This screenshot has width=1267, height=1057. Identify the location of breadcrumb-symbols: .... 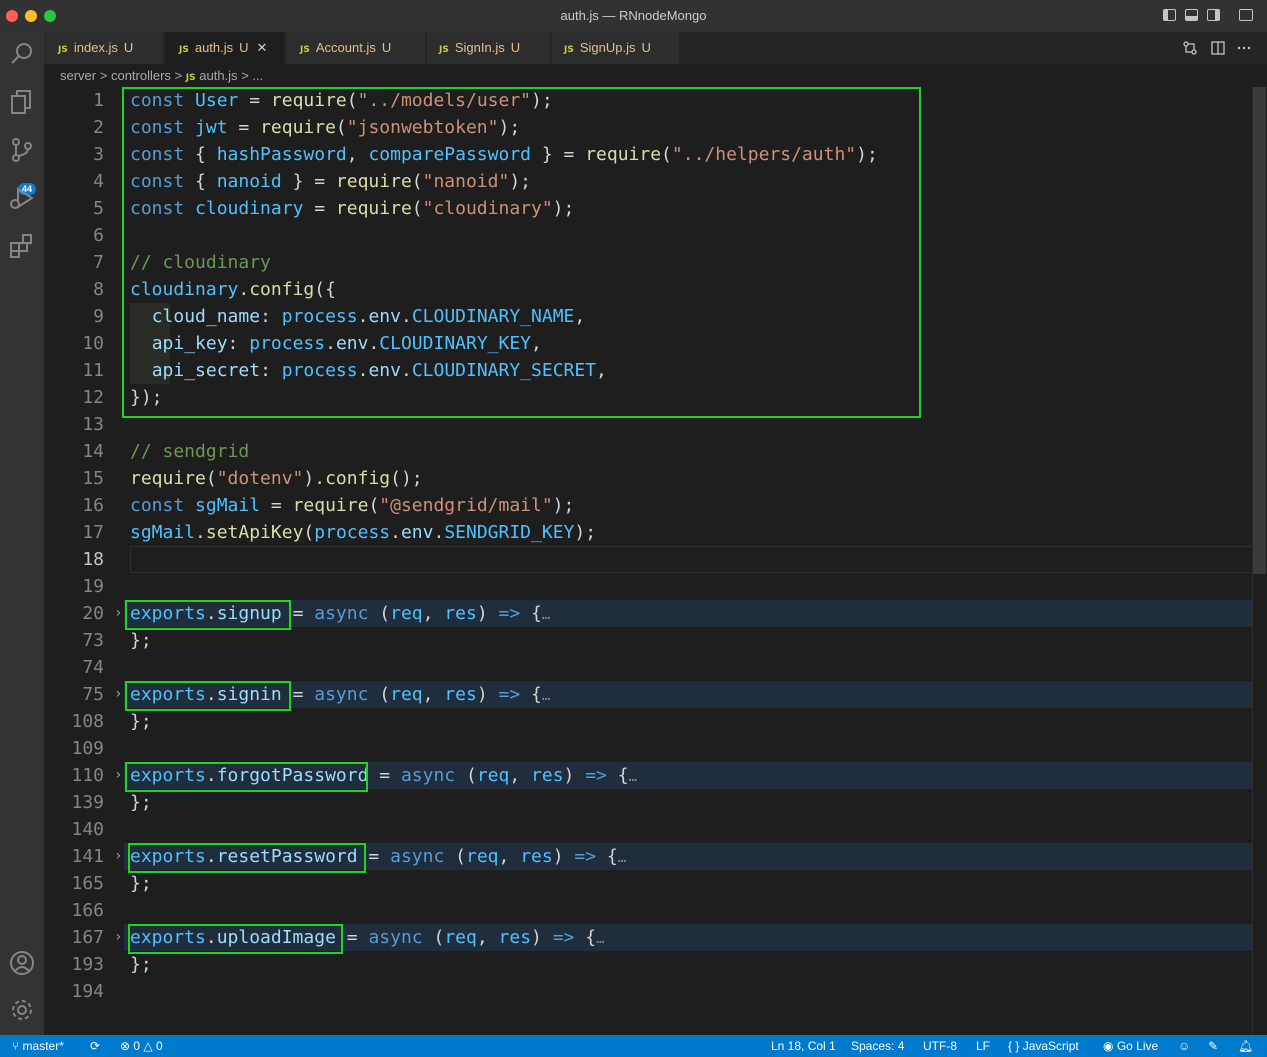
(257, 75).